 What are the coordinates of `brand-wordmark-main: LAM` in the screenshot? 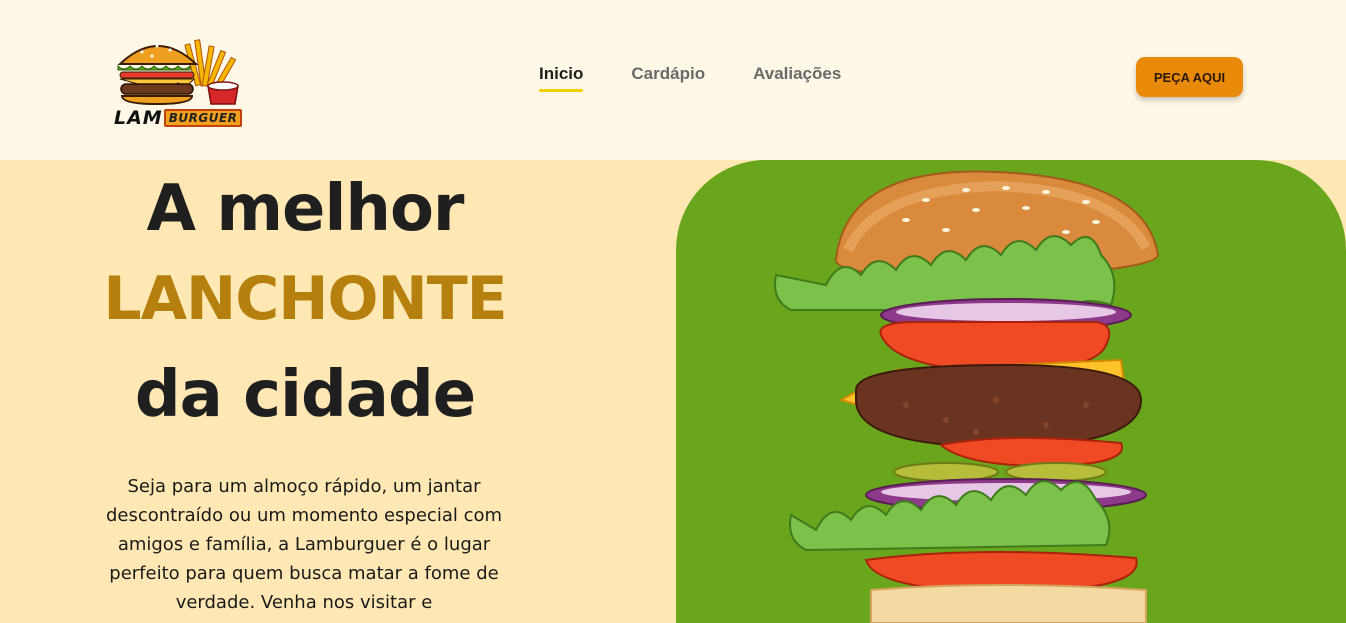 It's located at (138, 118).